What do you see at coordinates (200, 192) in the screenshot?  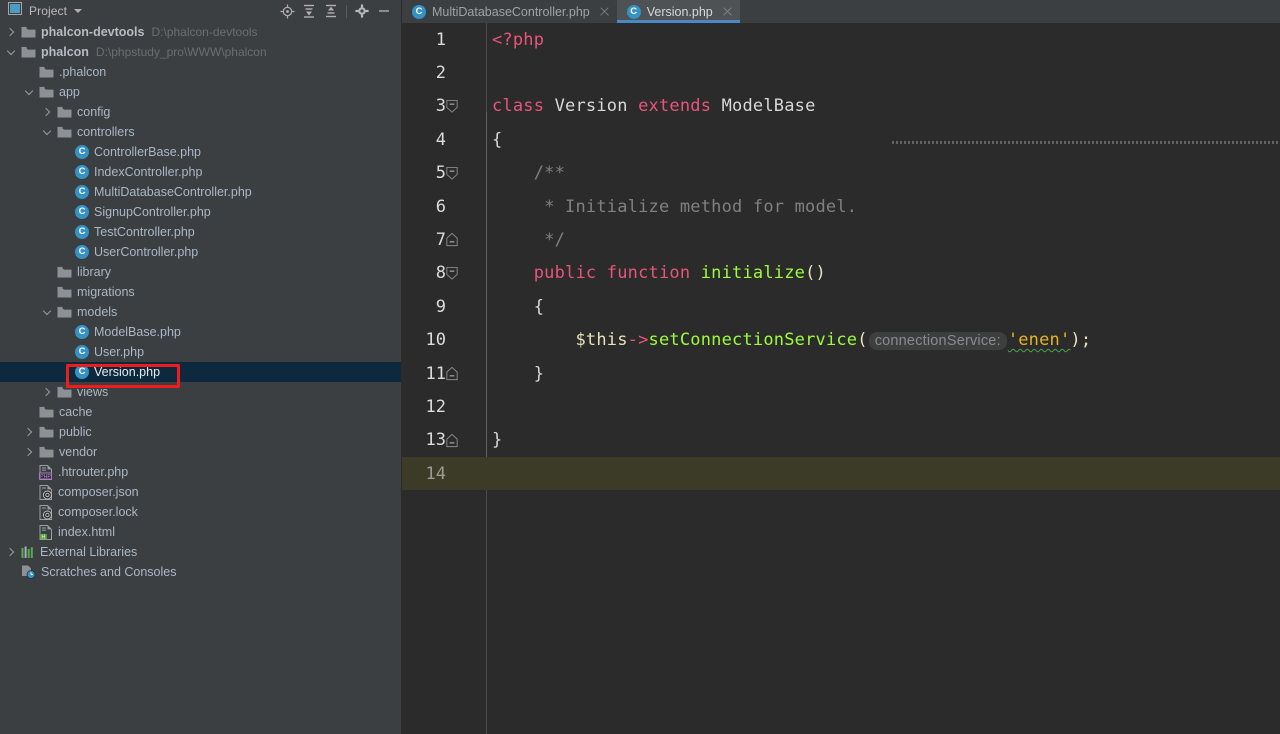 I see `tree-item: C MultiDatabaseController.php` at bounding box center [200, 192].